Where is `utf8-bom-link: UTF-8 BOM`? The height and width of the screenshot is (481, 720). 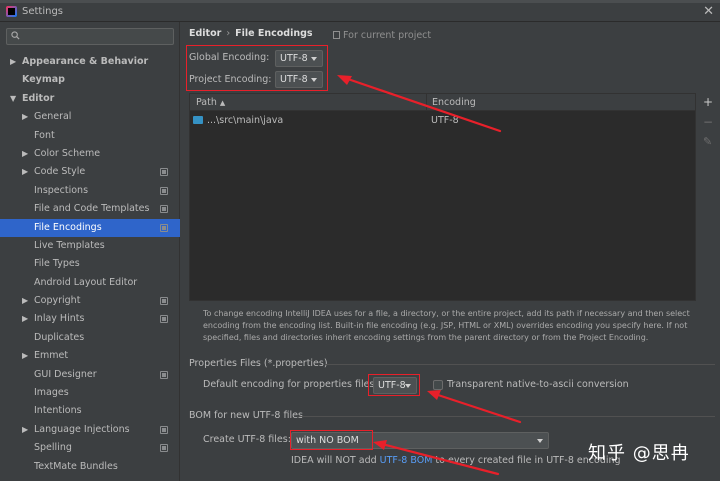 utf8-bom-link: UTF-8 BOM is located at coordinates (406, 460).